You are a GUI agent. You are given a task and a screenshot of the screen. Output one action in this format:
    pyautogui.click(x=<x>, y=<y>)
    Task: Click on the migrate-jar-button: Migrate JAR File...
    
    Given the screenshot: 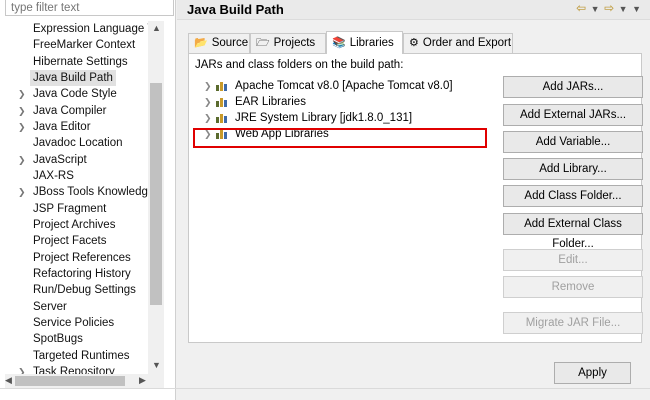 What is the action you would take?
    pyautogui.click(x=573, y=323)
    